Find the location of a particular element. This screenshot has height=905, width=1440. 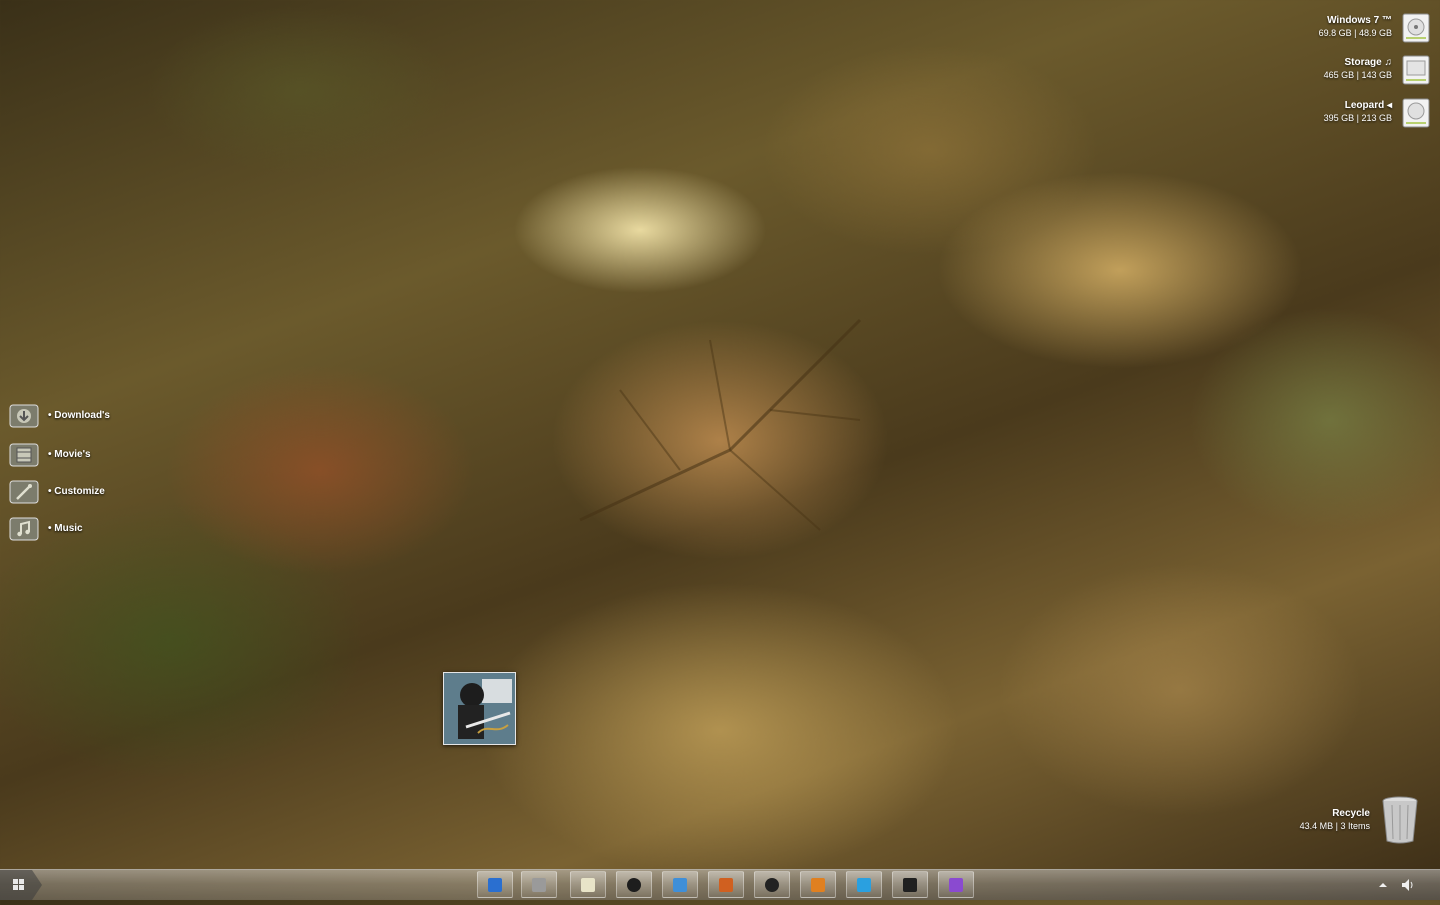

album-cover-image is located at coordinates (479, 708).